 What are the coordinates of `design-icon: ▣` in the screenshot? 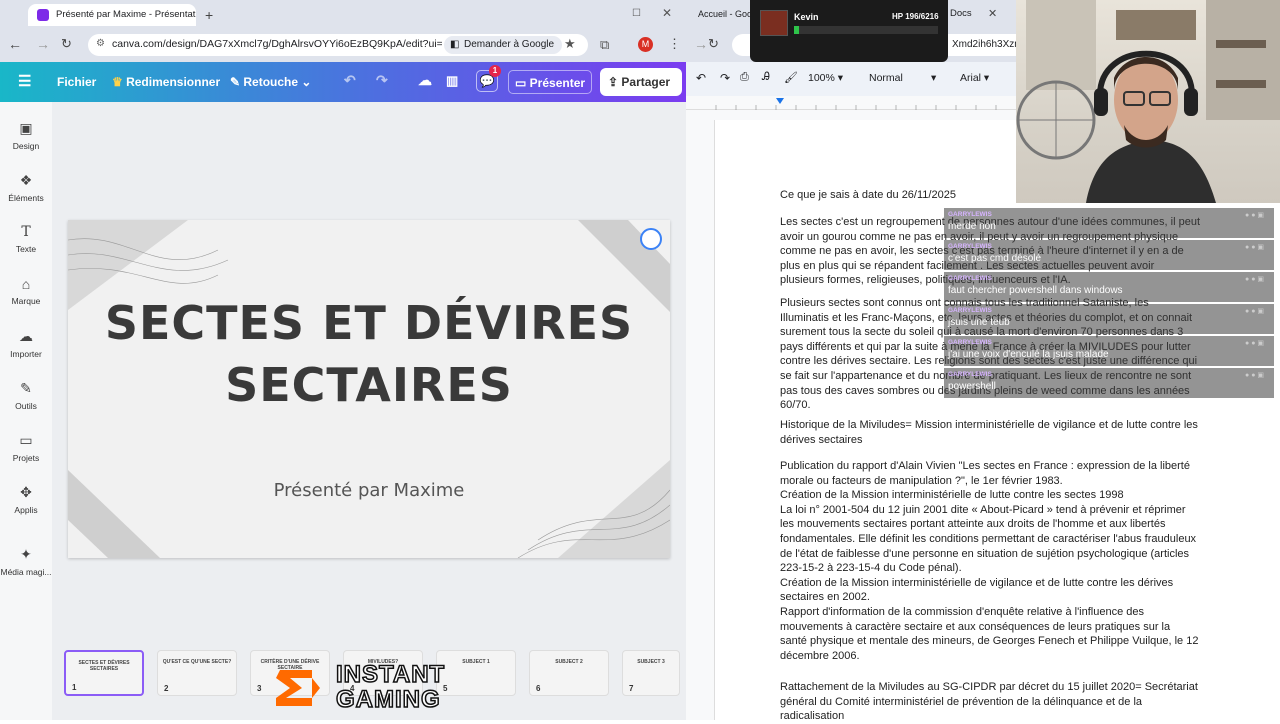 It's located at (26, 128).